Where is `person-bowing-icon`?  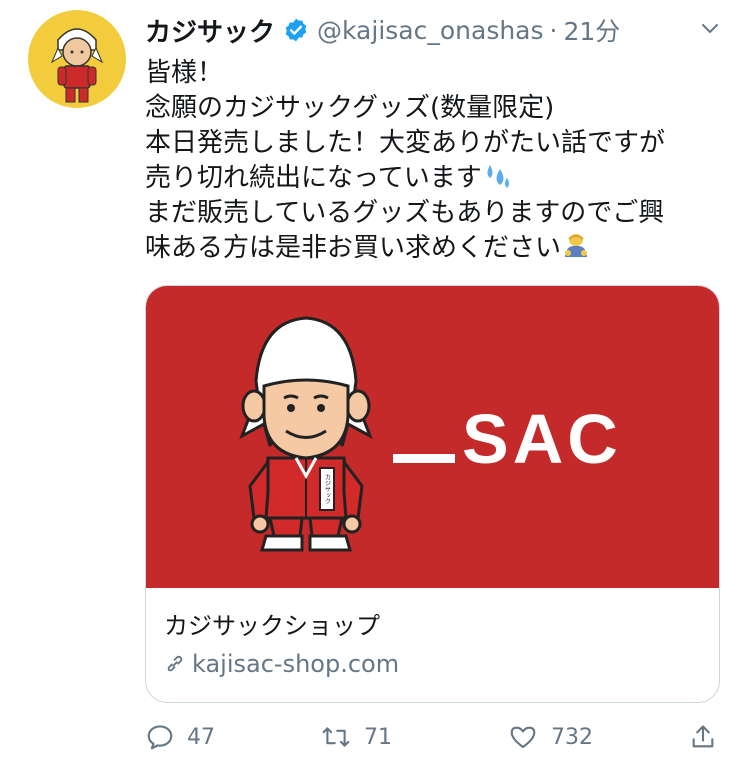 person-bowing-icon is located at coordinates (576, 245).